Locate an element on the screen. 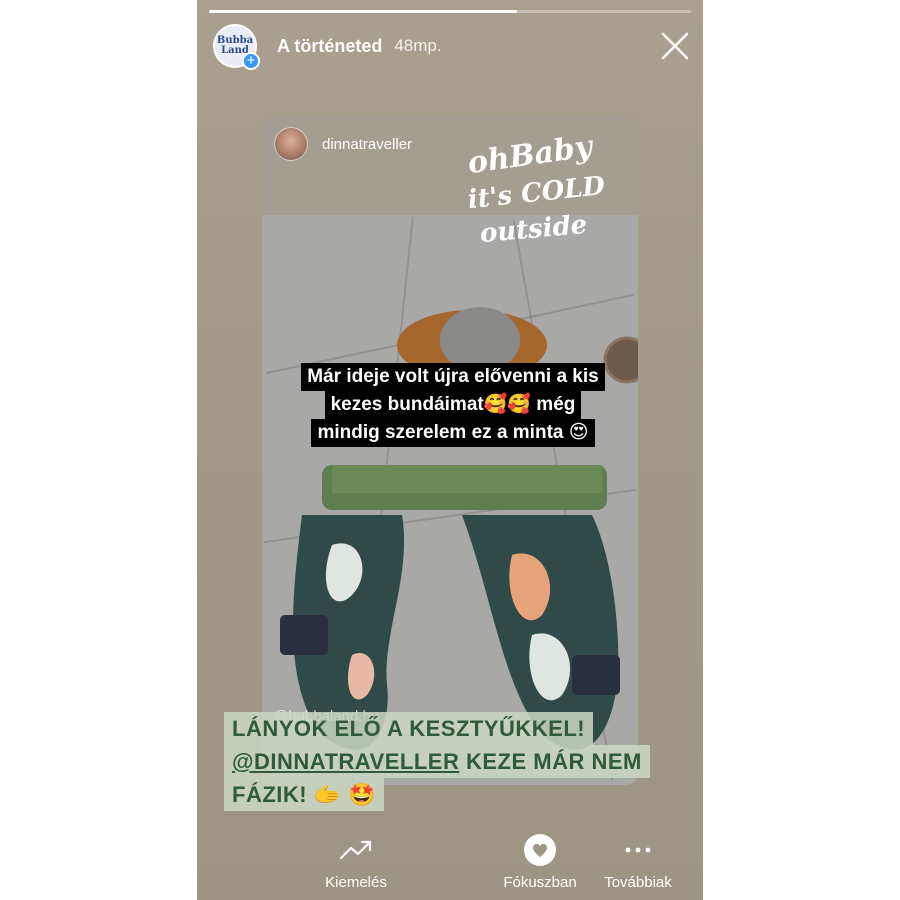 Image resolution: width=900 pixels, height=900 pixels. more-icon is located at coordinates (638, 850).